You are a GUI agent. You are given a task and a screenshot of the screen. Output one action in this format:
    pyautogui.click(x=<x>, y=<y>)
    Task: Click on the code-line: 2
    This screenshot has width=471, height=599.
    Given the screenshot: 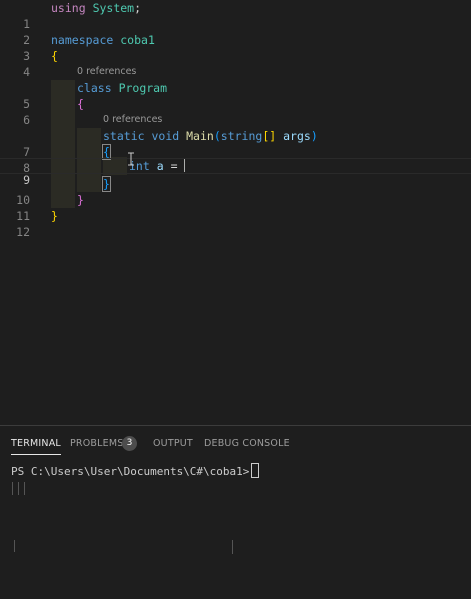 What is the action you would take?
    pyautogui.click(x=235, y=31)
    